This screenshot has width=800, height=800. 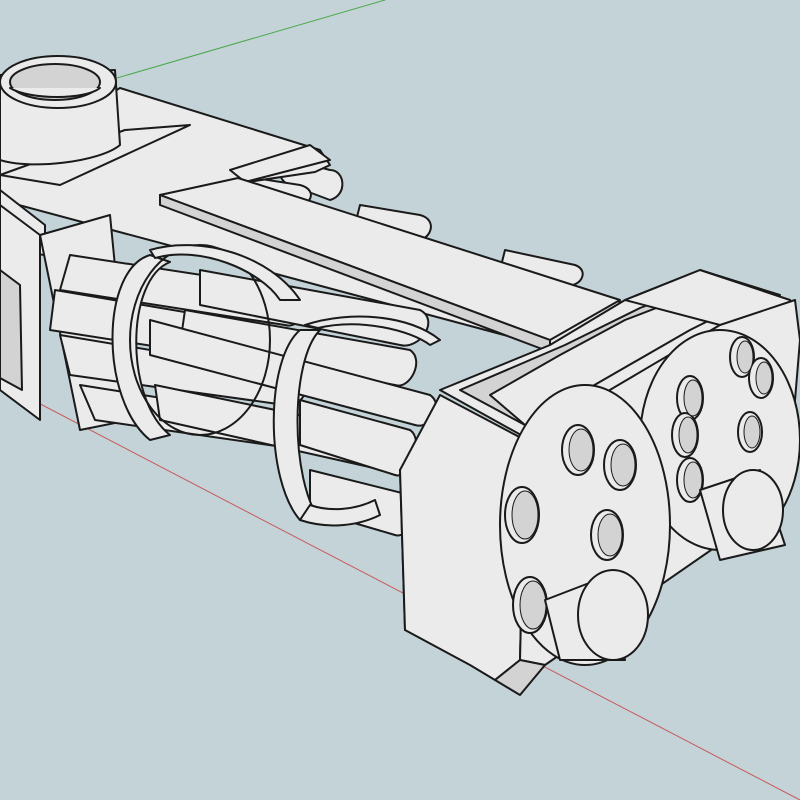 What do you see at coordinates (60, 110) in the screenshot?
I see `top-fitting` at bounding box center [60, 110].